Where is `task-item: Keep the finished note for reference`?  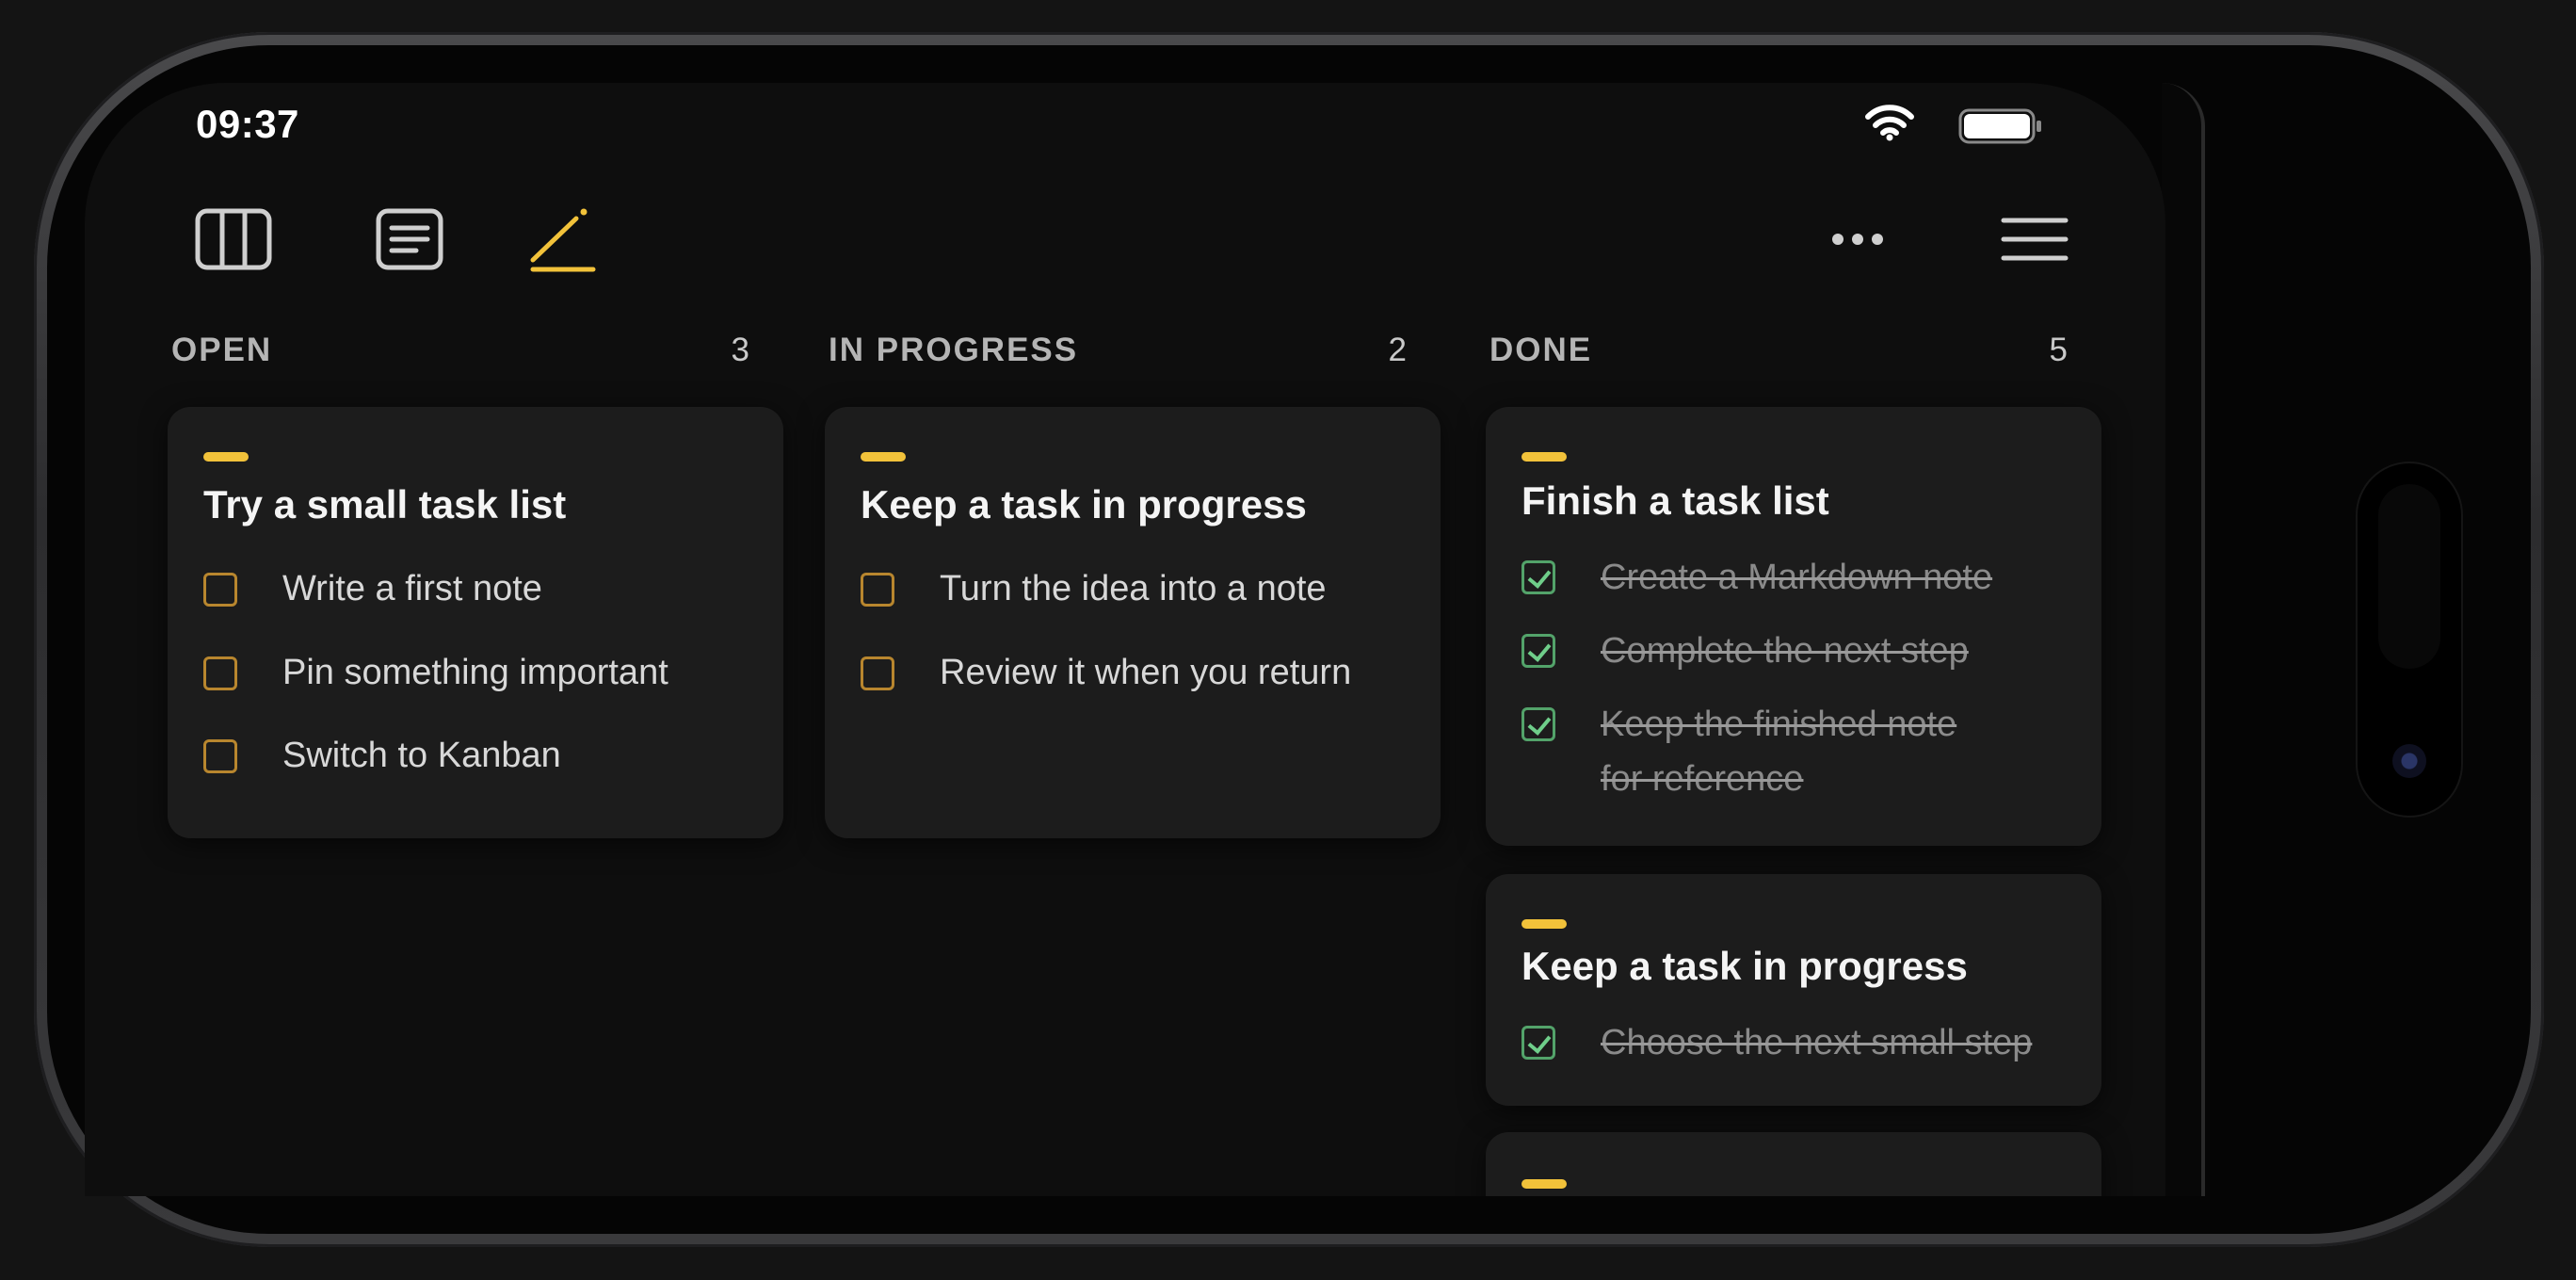 task-item: Keep the finished note for reference is located at coordinates (1742, 751).